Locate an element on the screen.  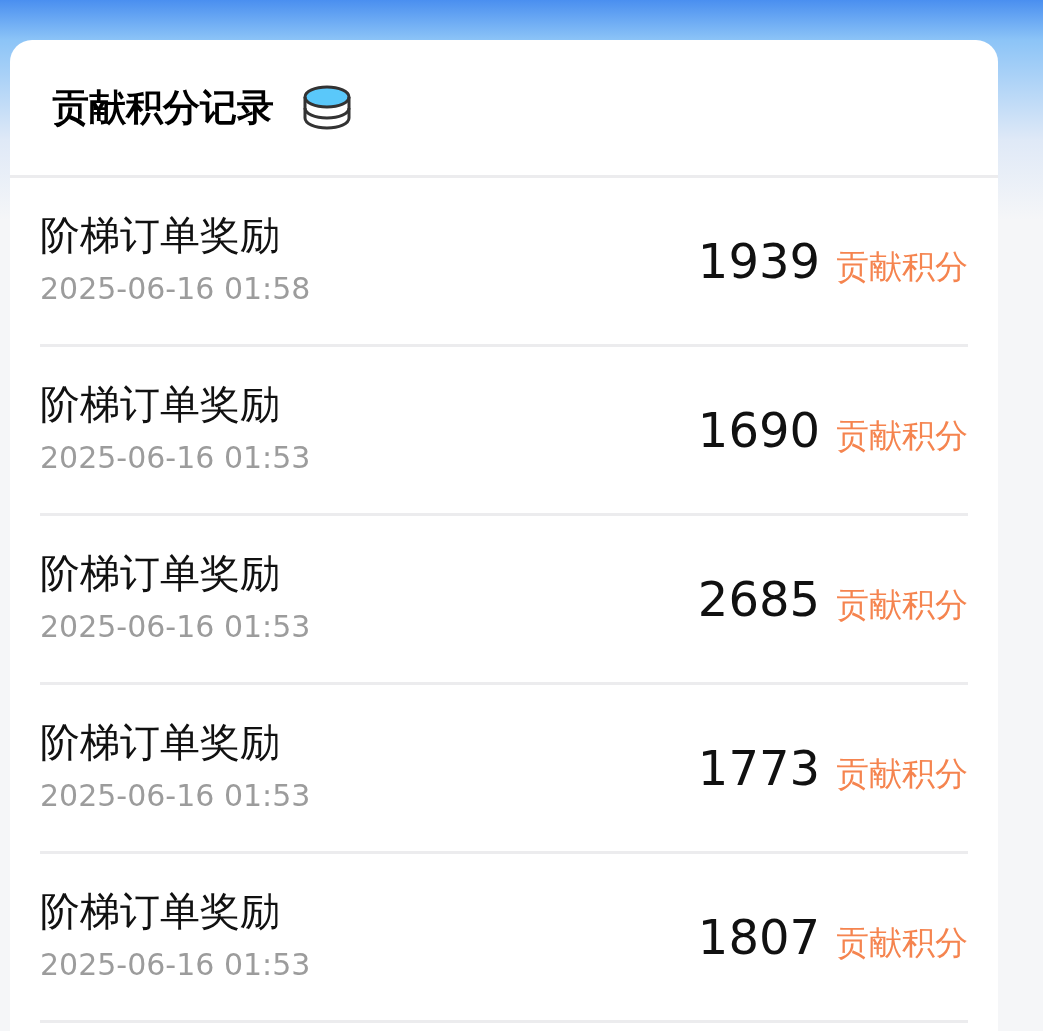
coin-stack-icon is located at coordinates (327, 107).